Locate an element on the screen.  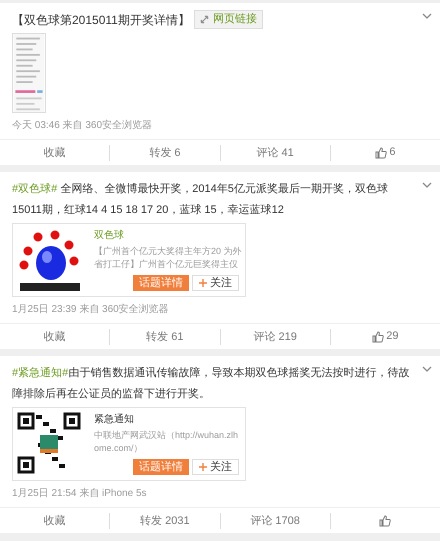
hashtag-link: #双色球# is located at coordinates (35, 189).